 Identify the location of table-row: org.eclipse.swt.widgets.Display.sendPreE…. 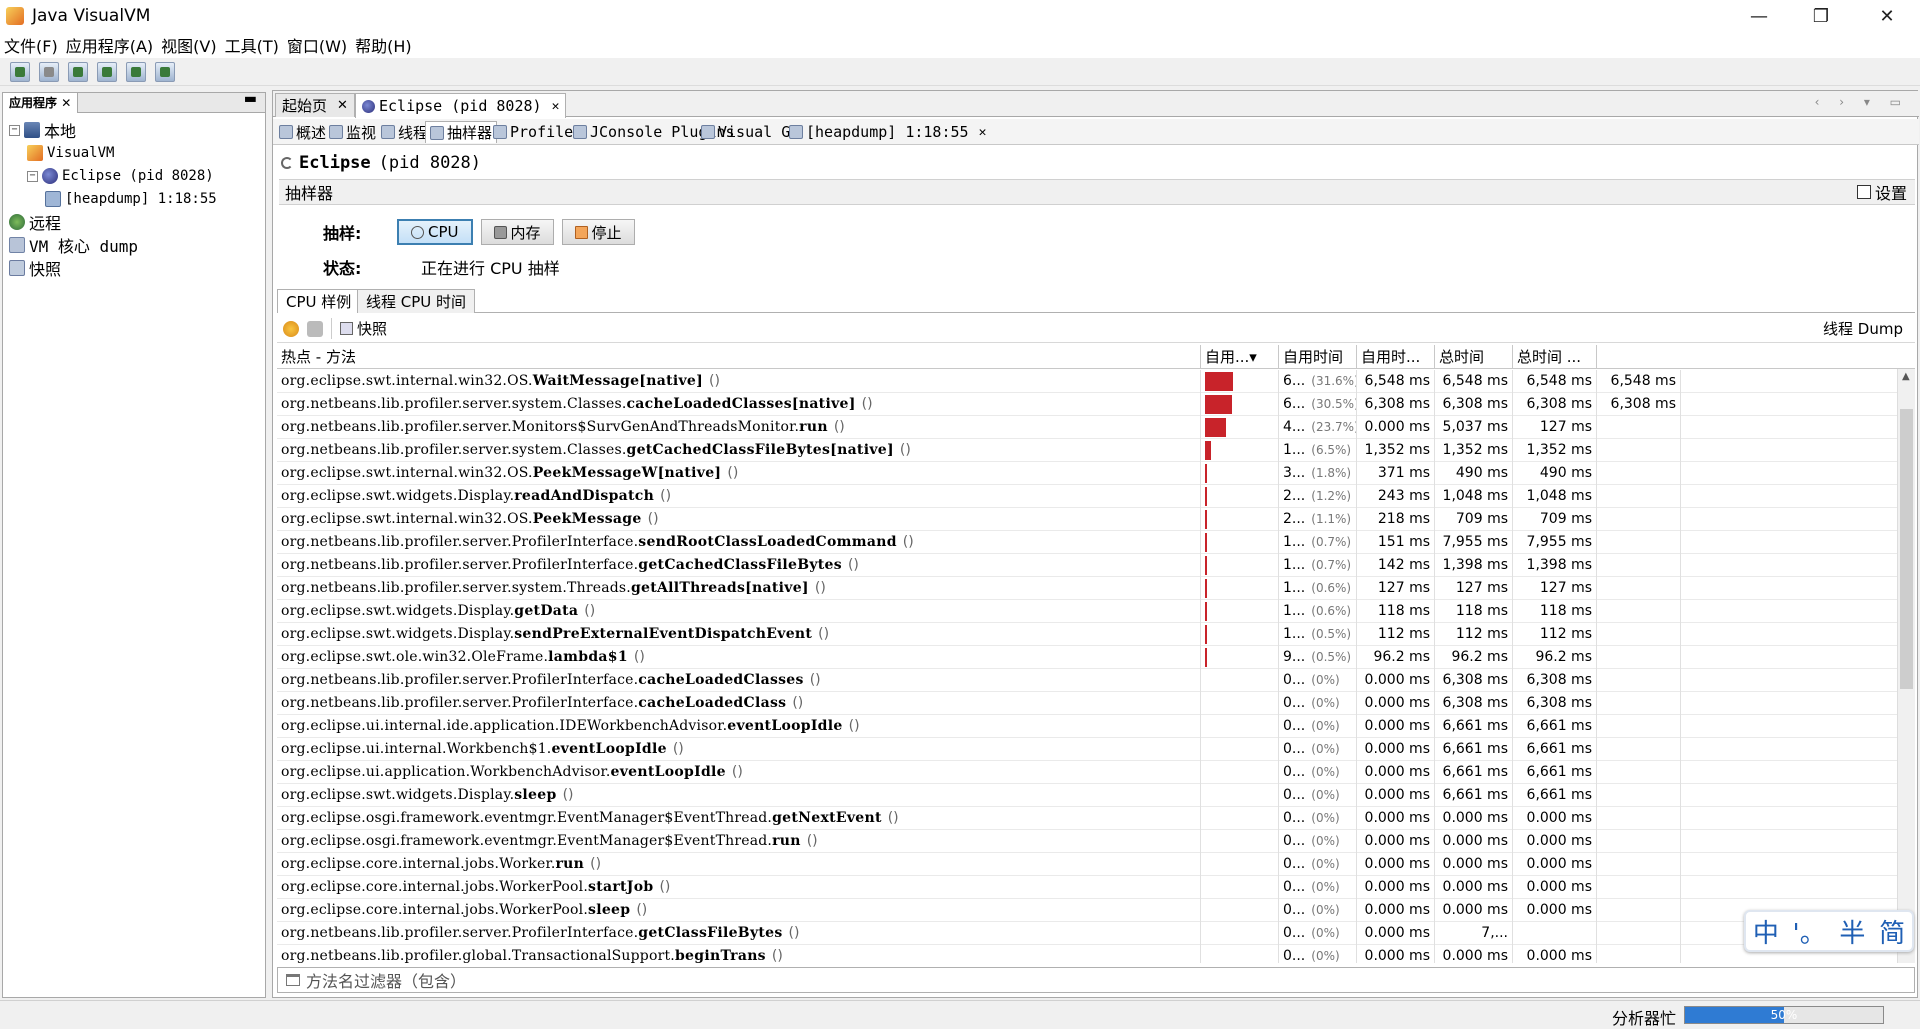
(1096, 634).